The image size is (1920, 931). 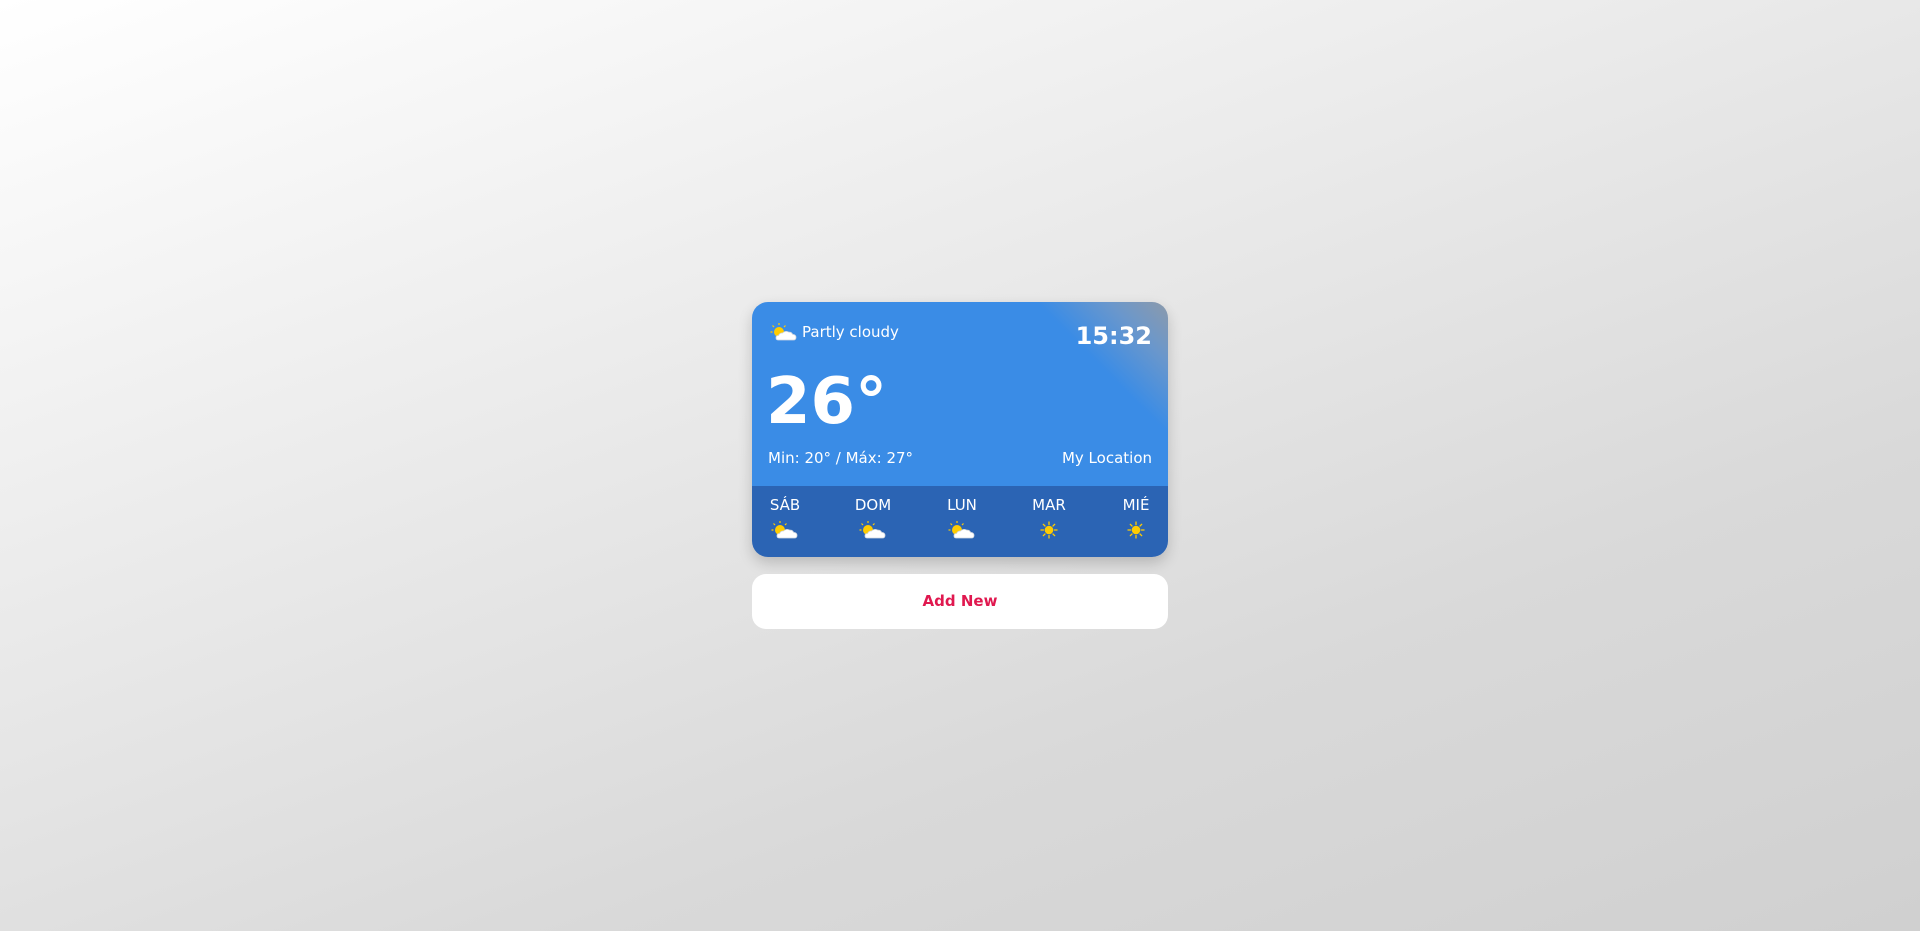 I want to click on forecast-day: SÁB, so click(x=785, y=518).